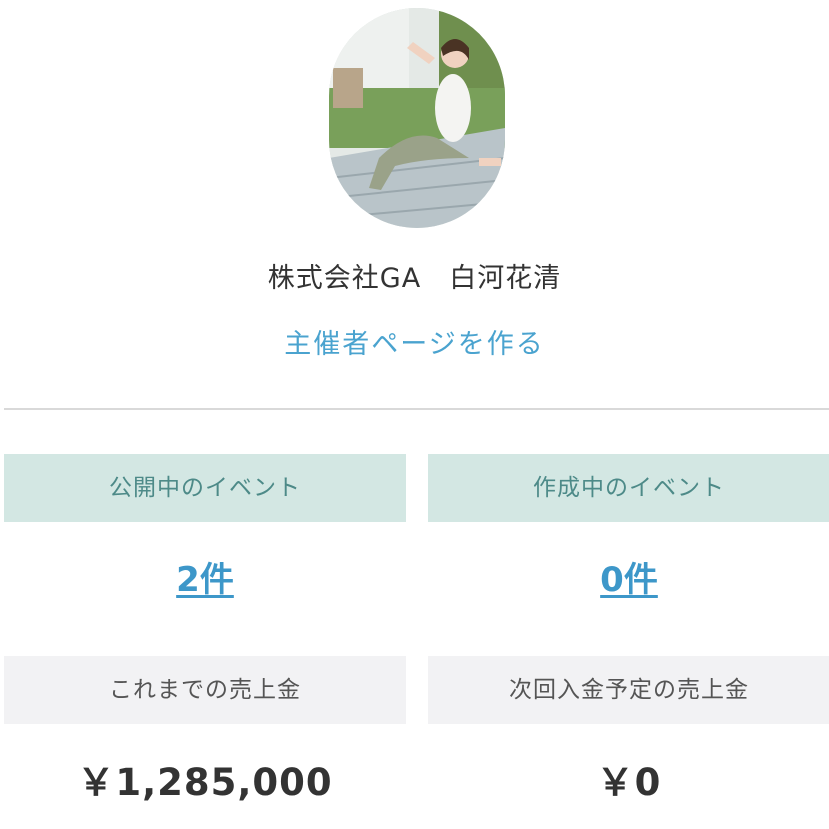  What do you see at coordinates (205, 488) in the screenshot?
I see `published-events-header: 公開中のイベント` at bounding box center [205, 488].